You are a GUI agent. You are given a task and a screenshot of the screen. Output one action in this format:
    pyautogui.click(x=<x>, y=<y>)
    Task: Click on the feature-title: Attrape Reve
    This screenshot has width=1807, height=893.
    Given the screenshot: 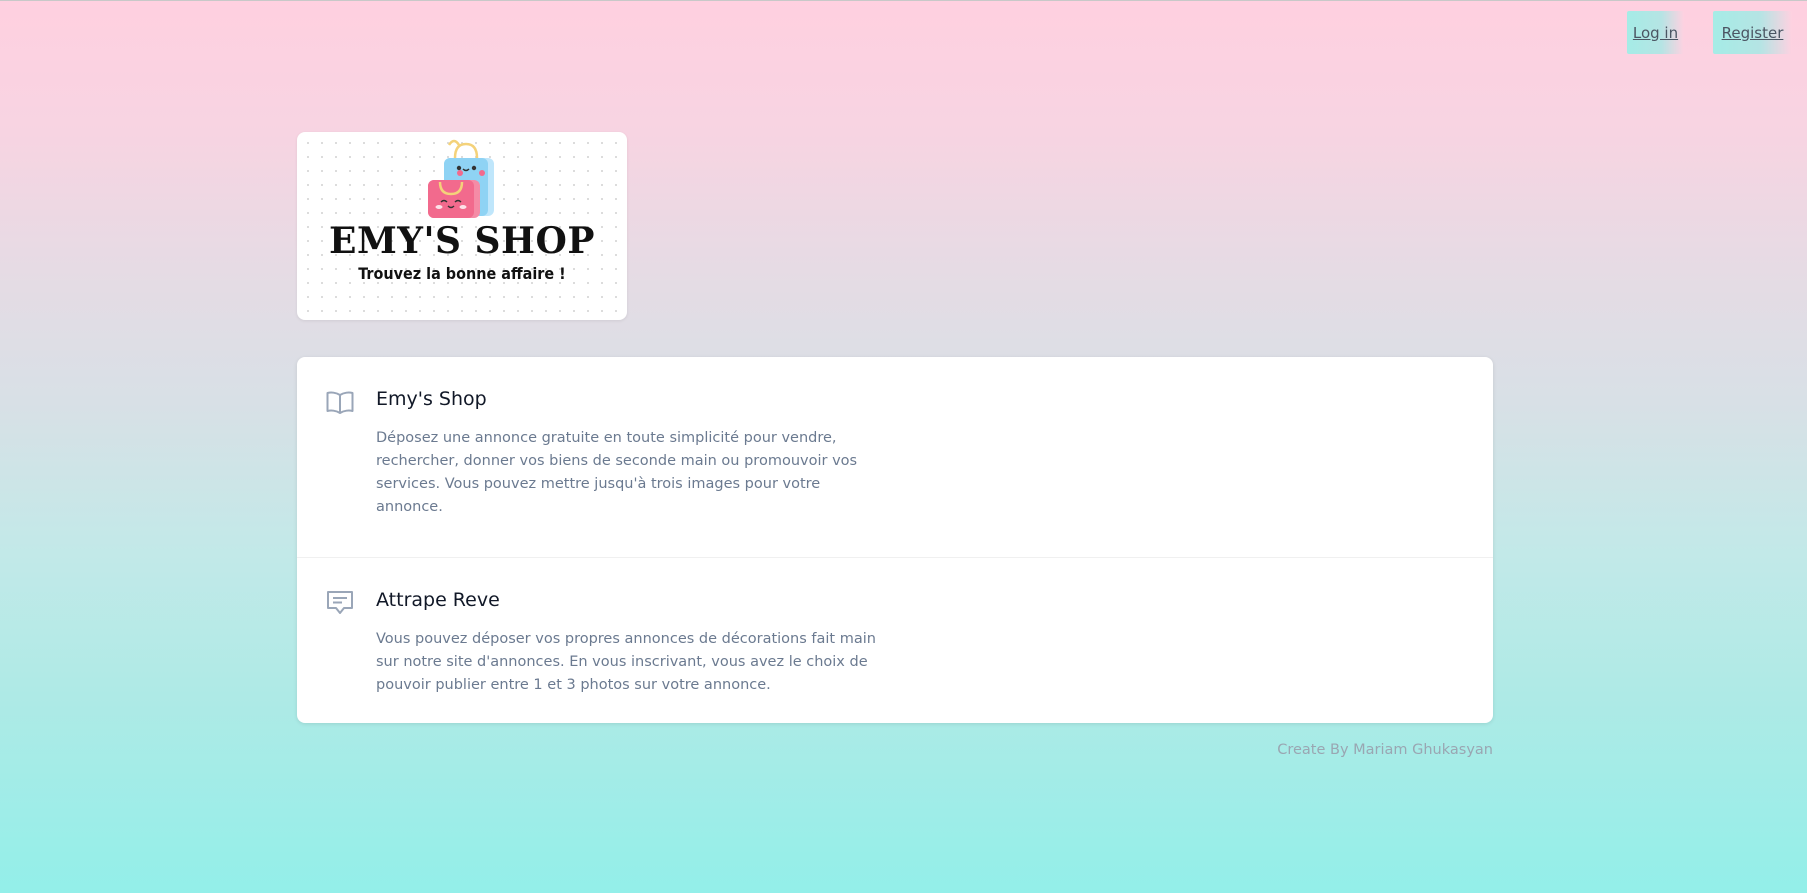 What is the action you would take?
    pyautogui.click(x=438, y=600)
    